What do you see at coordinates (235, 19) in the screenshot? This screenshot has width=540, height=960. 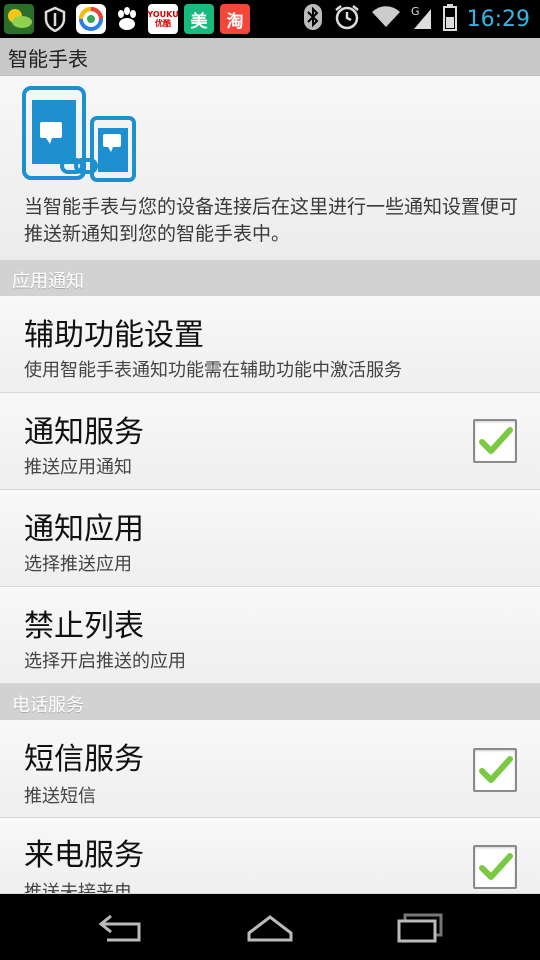 I see `taobao-icon: 淘` at bounding box center [235, 19].